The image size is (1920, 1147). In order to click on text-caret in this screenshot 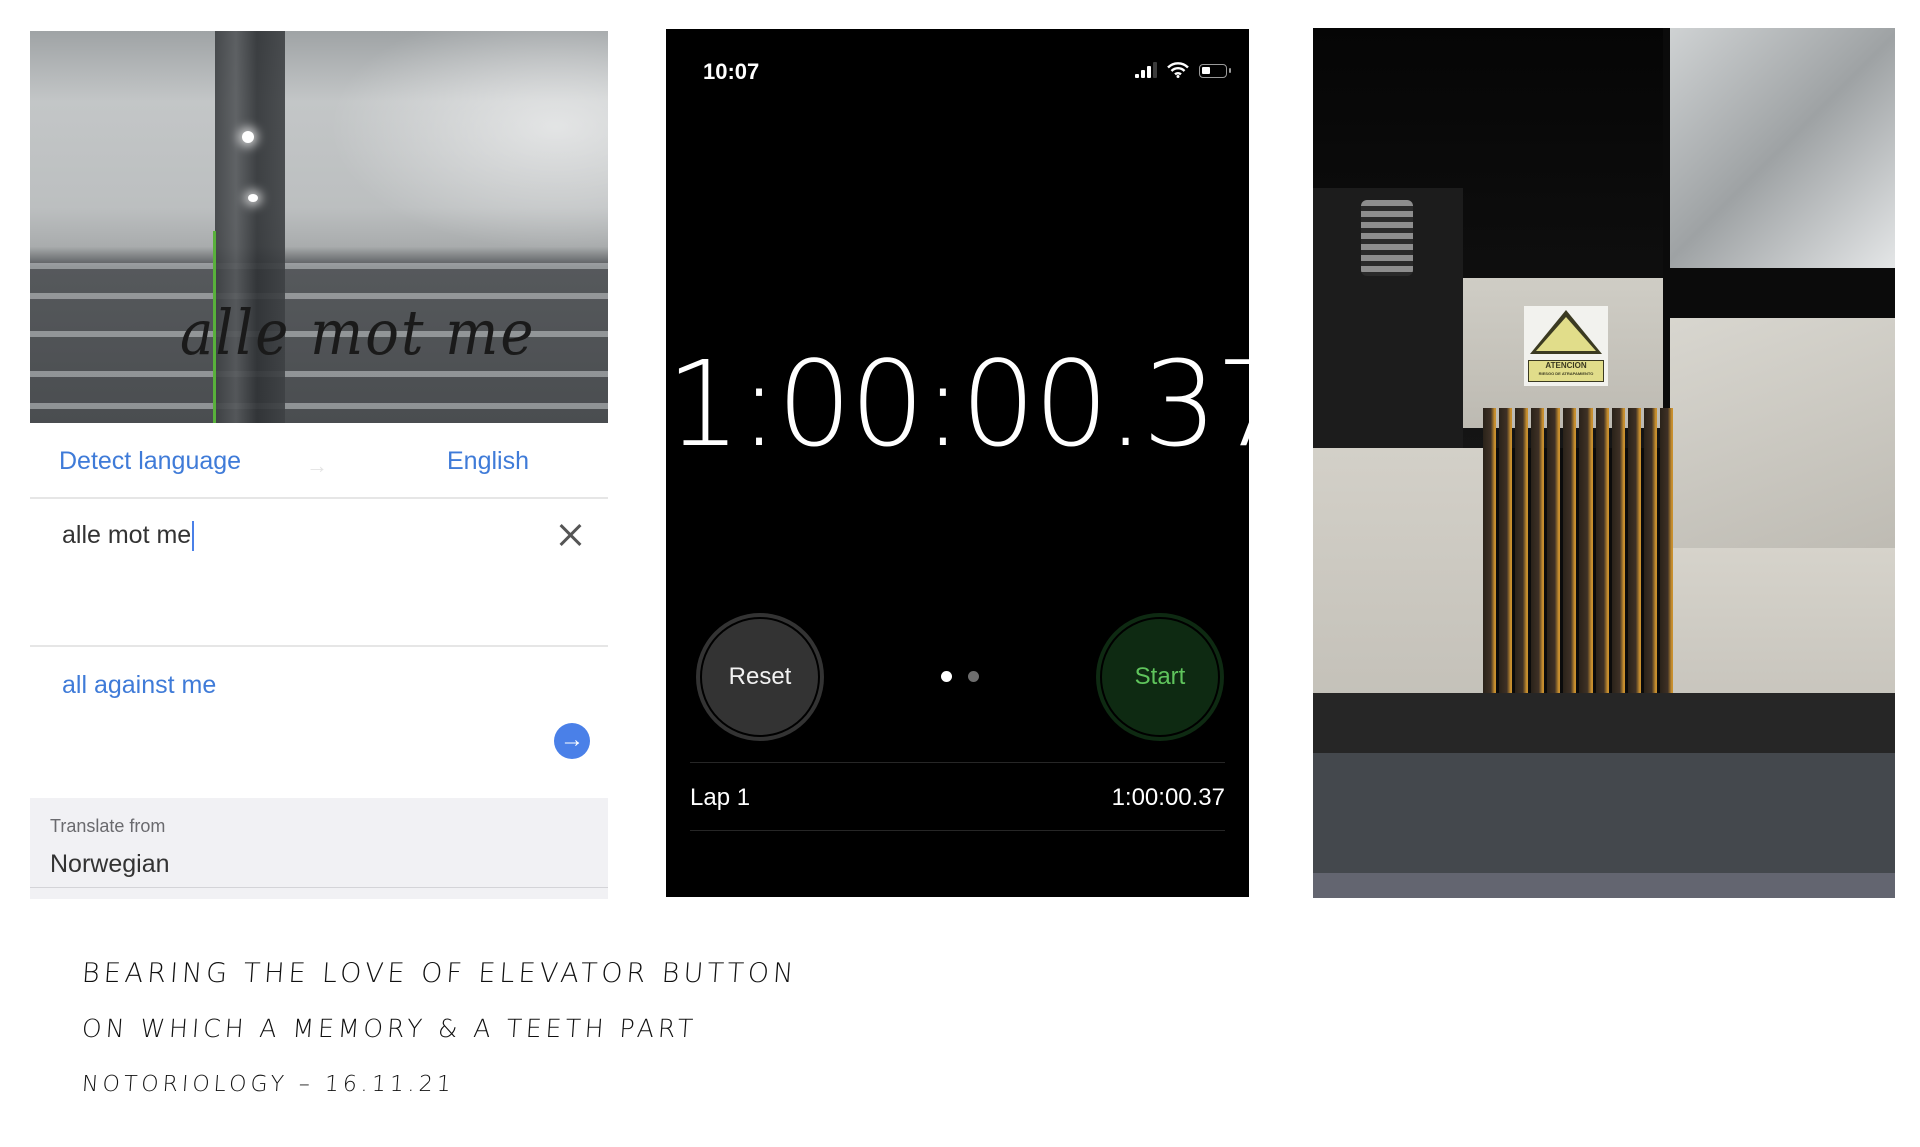, I will do `click(193, 536)`.